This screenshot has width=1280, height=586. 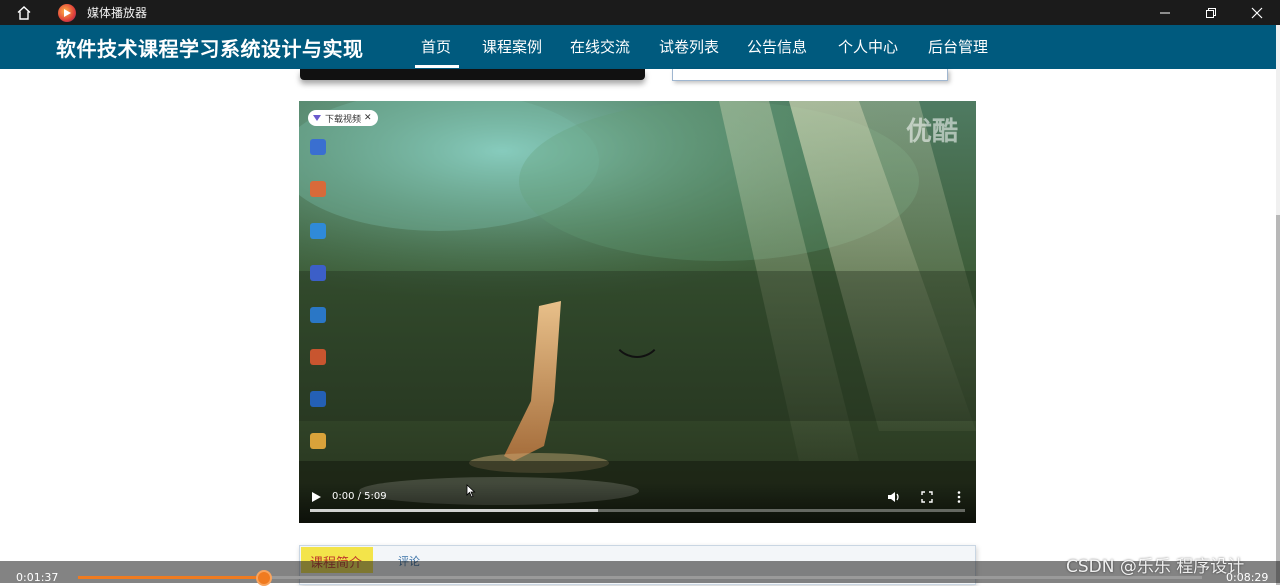 What do you see at coordinates (810, 75) in the screenshot?
I see `content-card-light` at bounding box center [810, 75].